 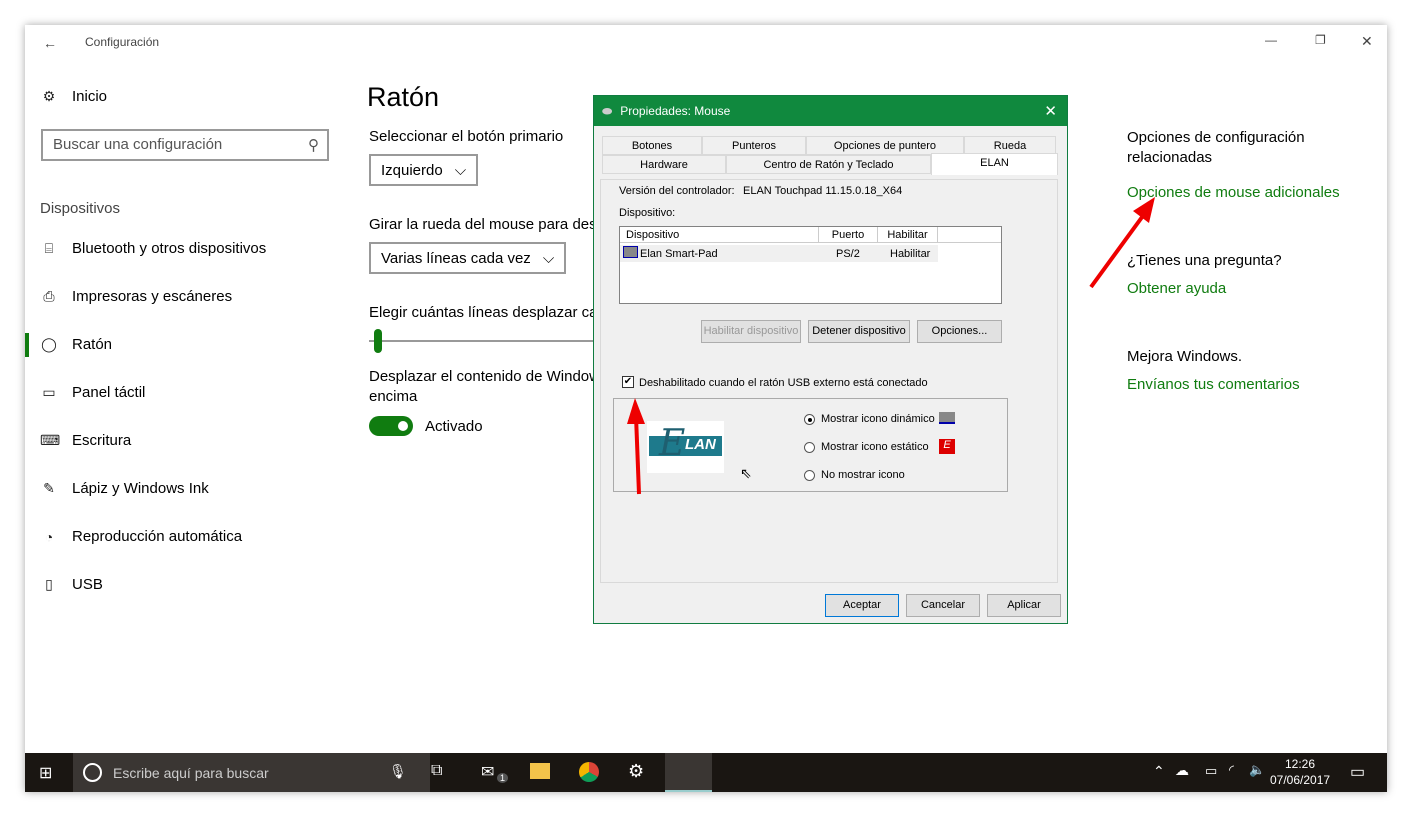 What do you see at coordinates (27, 345) in the screenshot?
I see `active-indicator` at bounding box center [27, 345].